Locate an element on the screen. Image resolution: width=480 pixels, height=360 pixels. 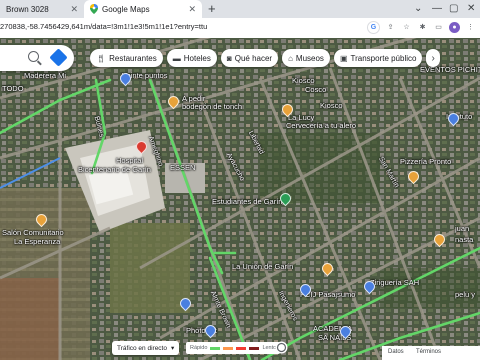
menu-icon: ⋮ is located at coordinates (470, 27).